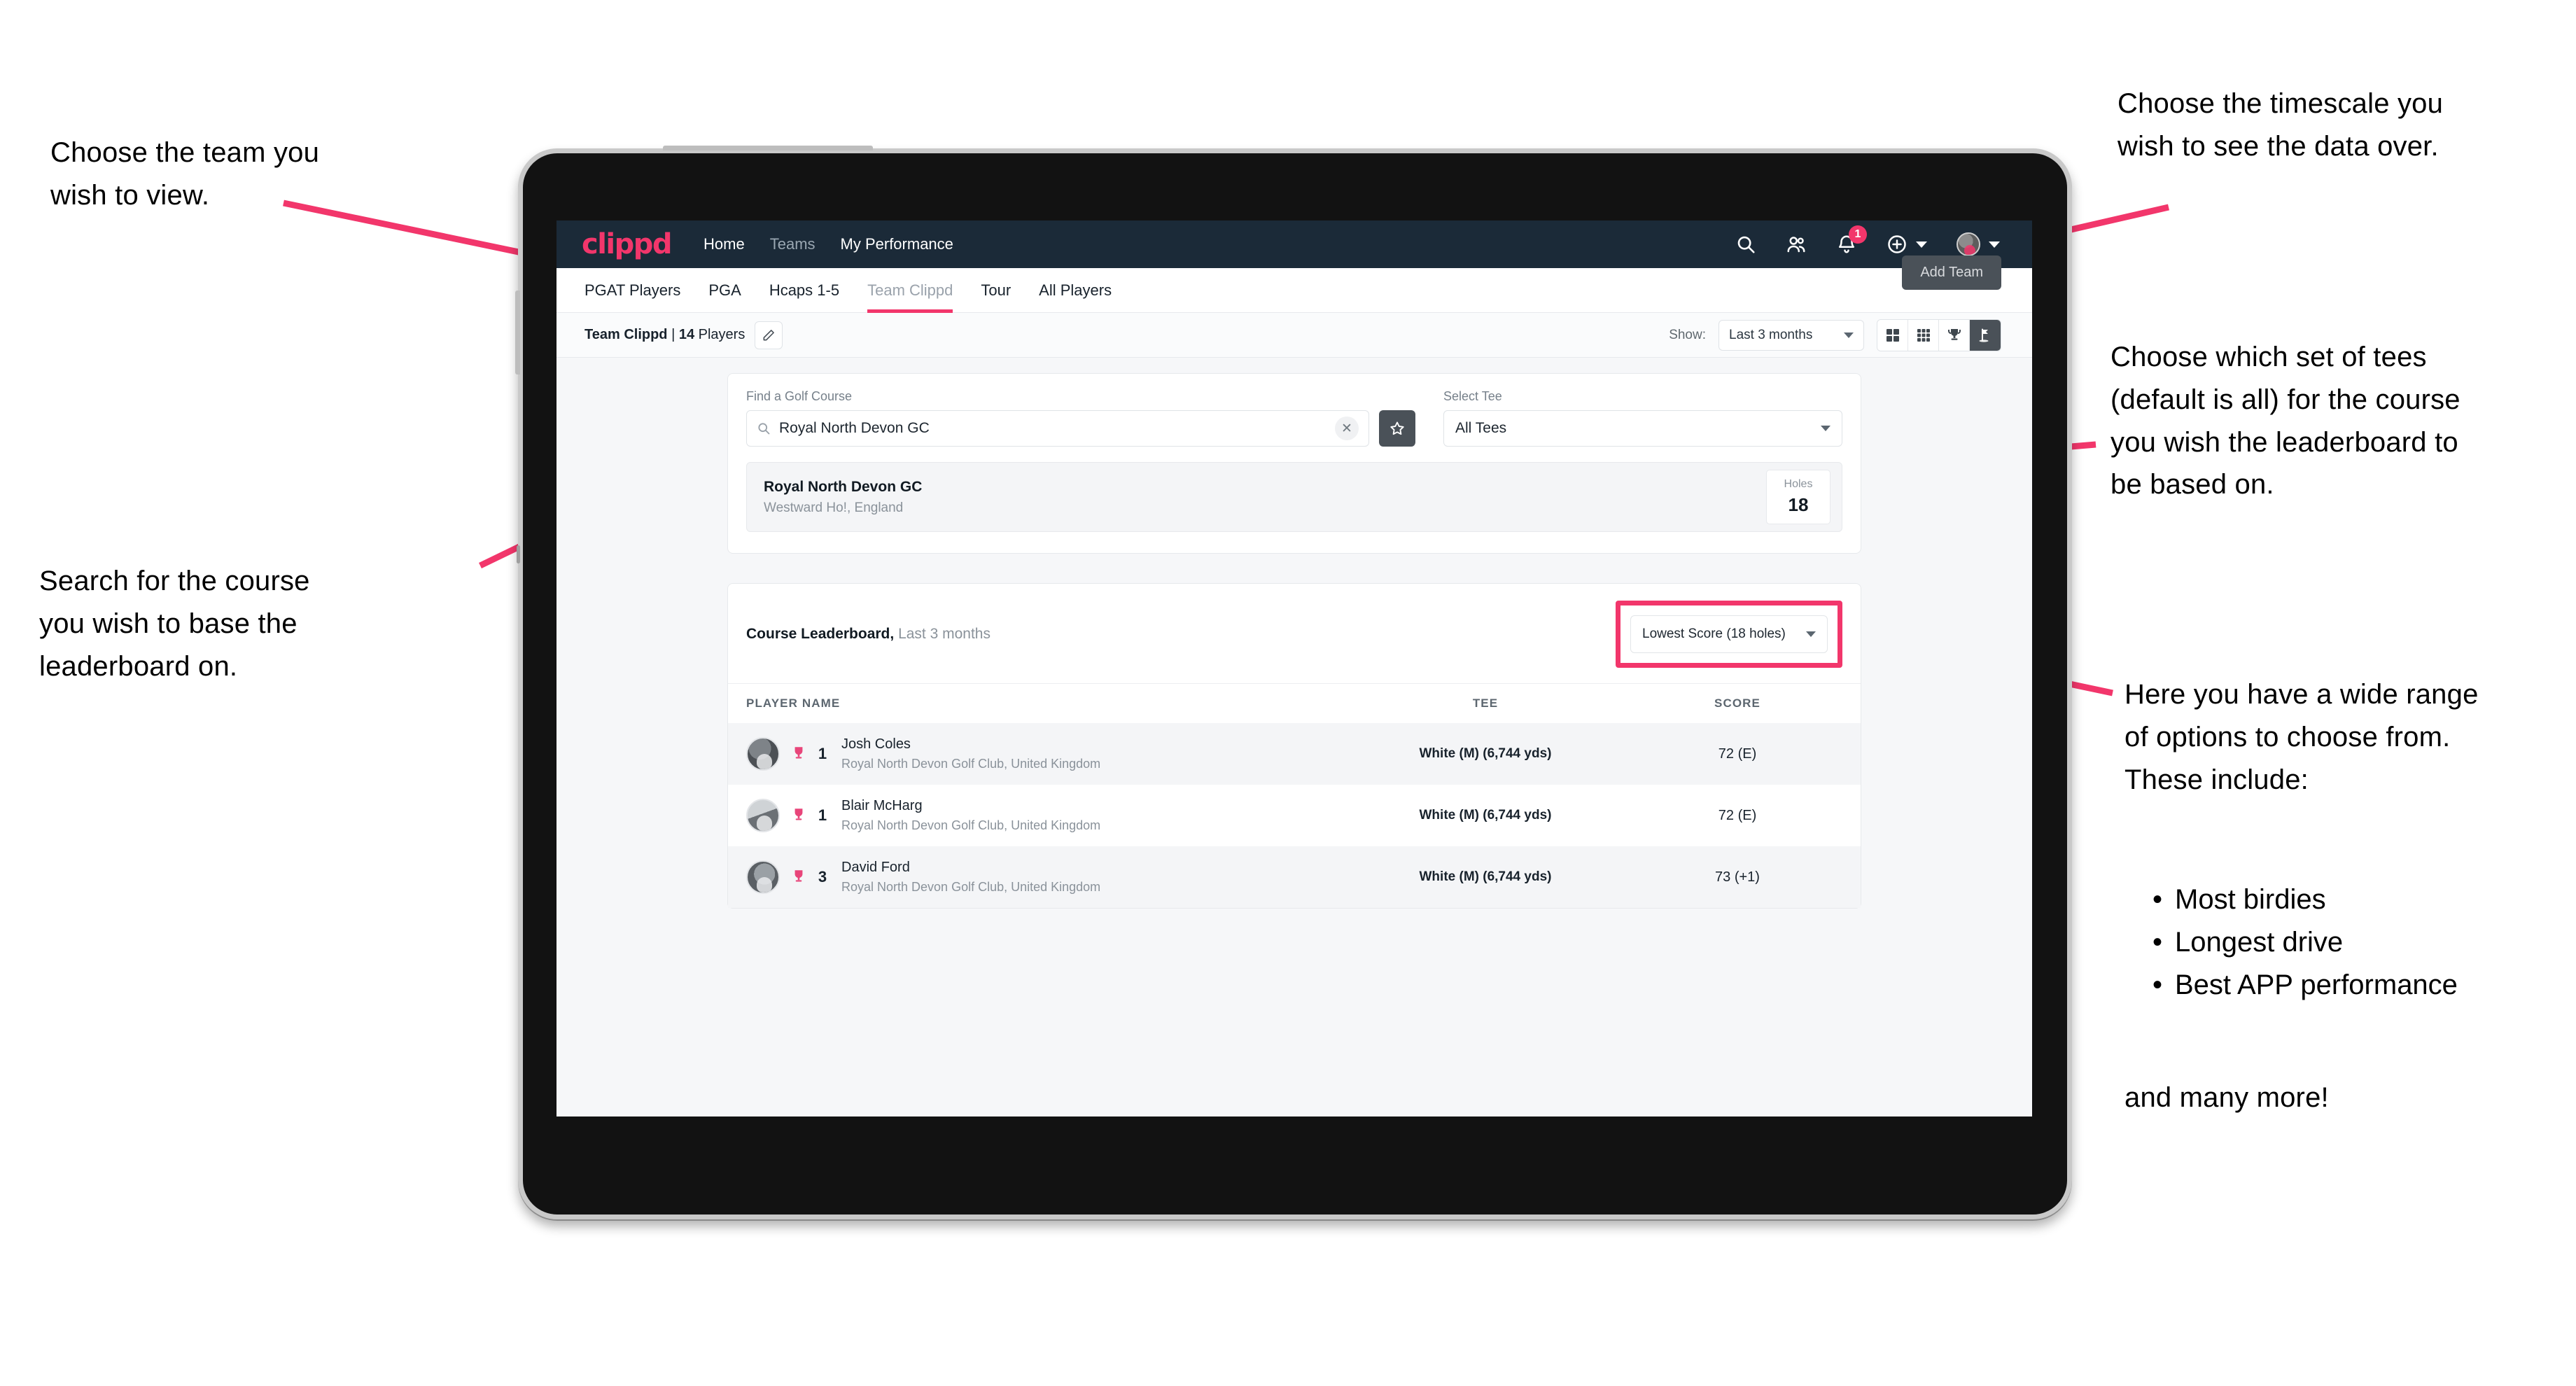 This screenshot has height=1386, width=2576. What do you see at coordinates (1075, 290) in the screenshot?
I see `tab-all-players: All Players` at bounding box center [1075, 290].